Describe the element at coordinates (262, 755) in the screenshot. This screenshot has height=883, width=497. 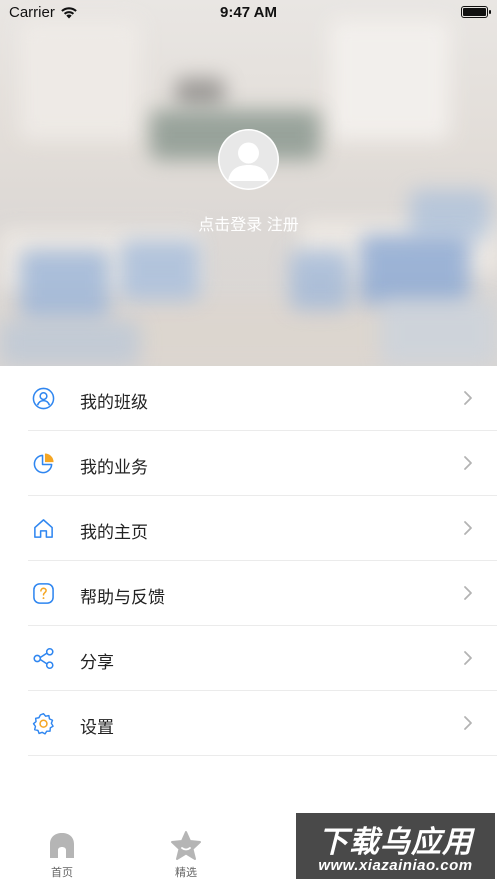
I see `divider` at that location.